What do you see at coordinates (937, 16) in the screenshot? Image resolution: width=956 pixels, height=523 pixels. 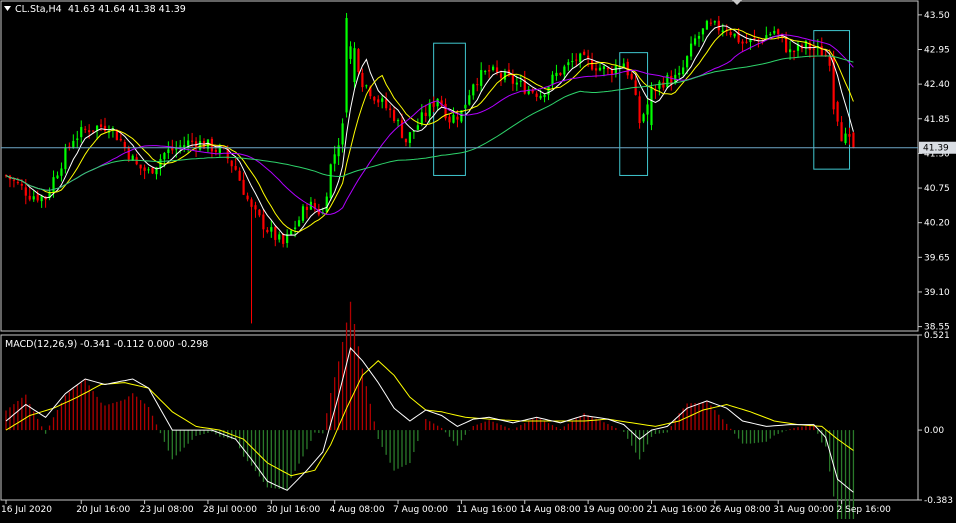 I see `price-tick-label: 43.50` at bounding box center [937, 16].